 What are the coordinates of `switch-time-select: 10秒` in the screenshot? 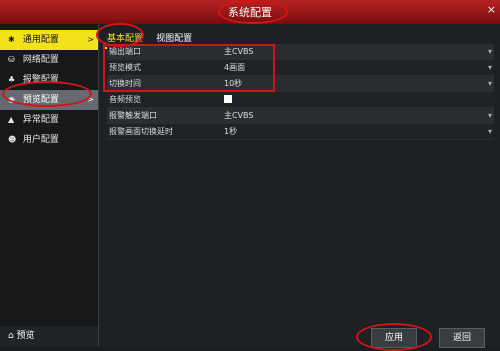 It's located at (233, 83).